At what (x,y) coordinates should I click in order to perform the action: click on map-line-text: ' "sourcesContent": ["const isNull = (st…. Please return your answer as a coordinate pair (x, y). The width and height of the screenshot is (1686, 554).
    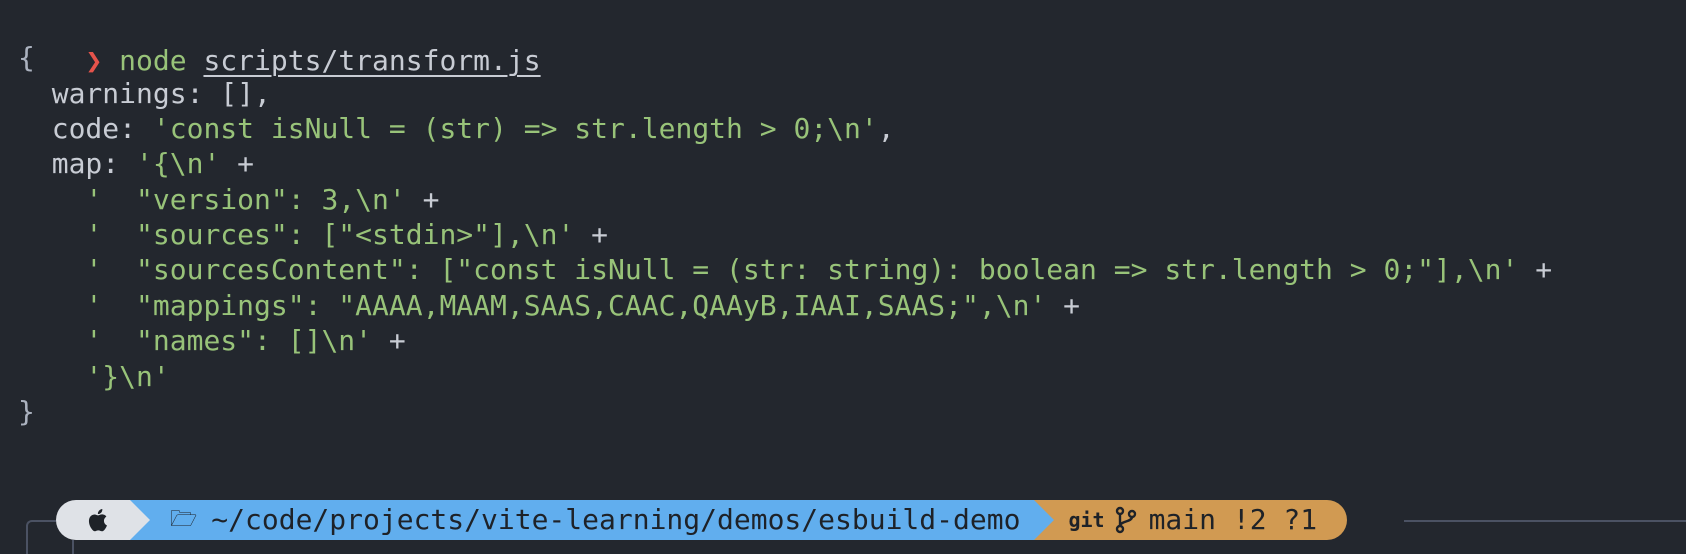
    Looking at the image, I should click on (802, 269).